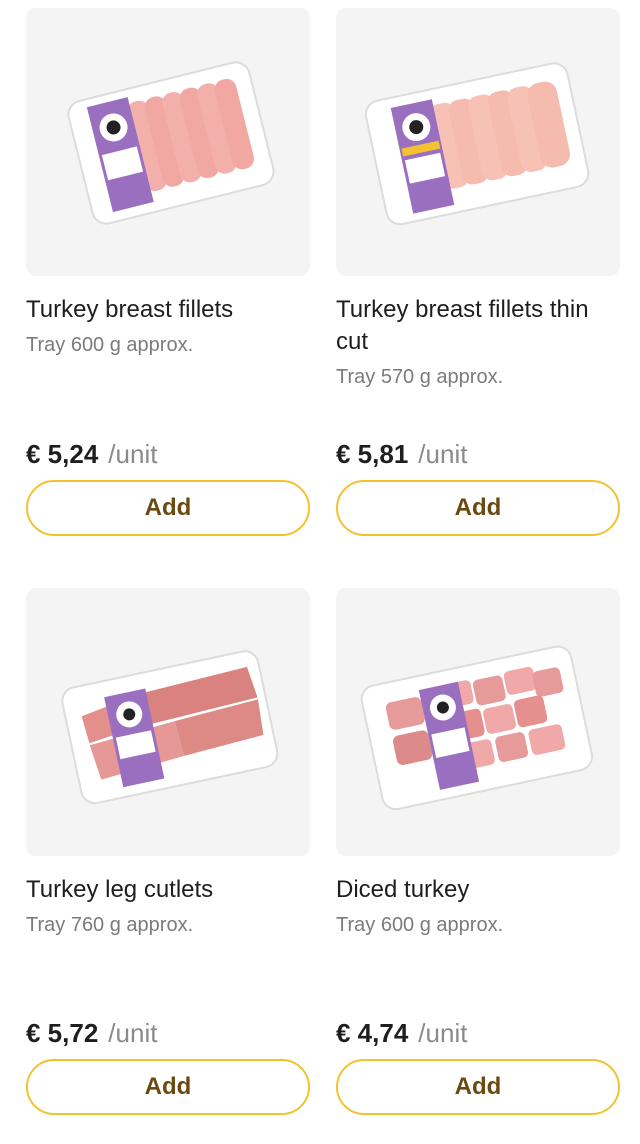  I want to click on product-price: € 5,72, so click(62, 1033).